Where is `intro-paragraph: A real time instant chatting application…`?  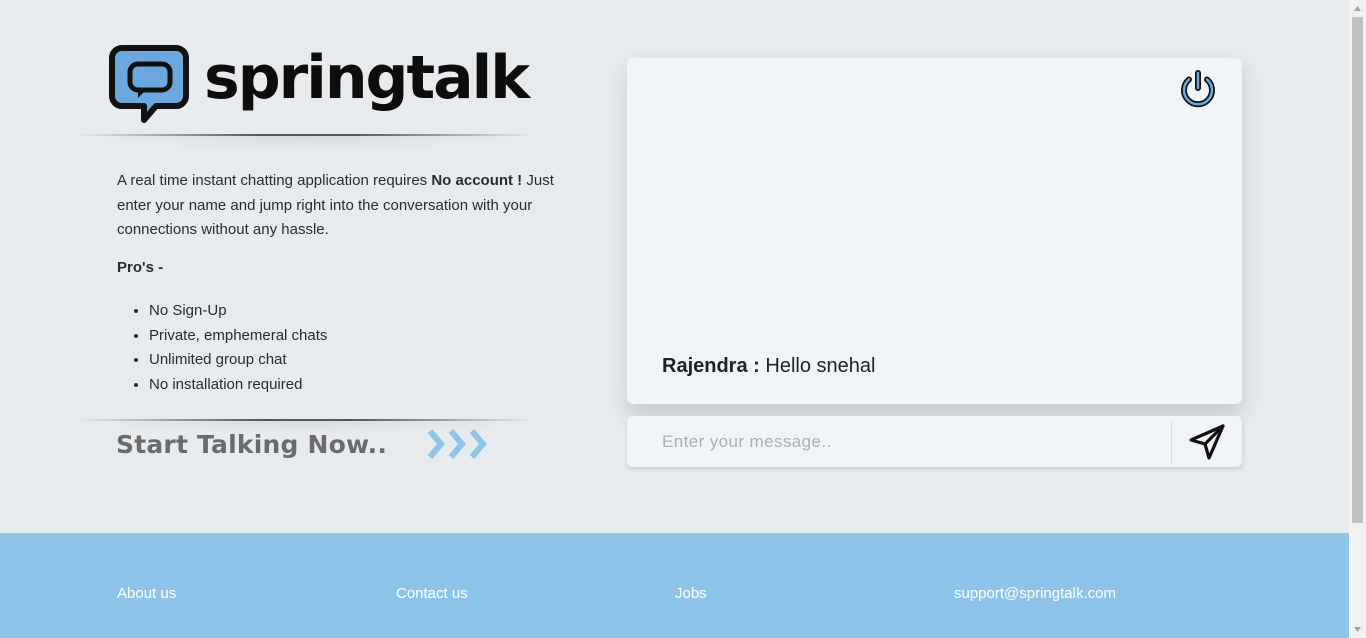
intro-paragraph: A real time instant chatting application… is located at coordinates (347, 206).